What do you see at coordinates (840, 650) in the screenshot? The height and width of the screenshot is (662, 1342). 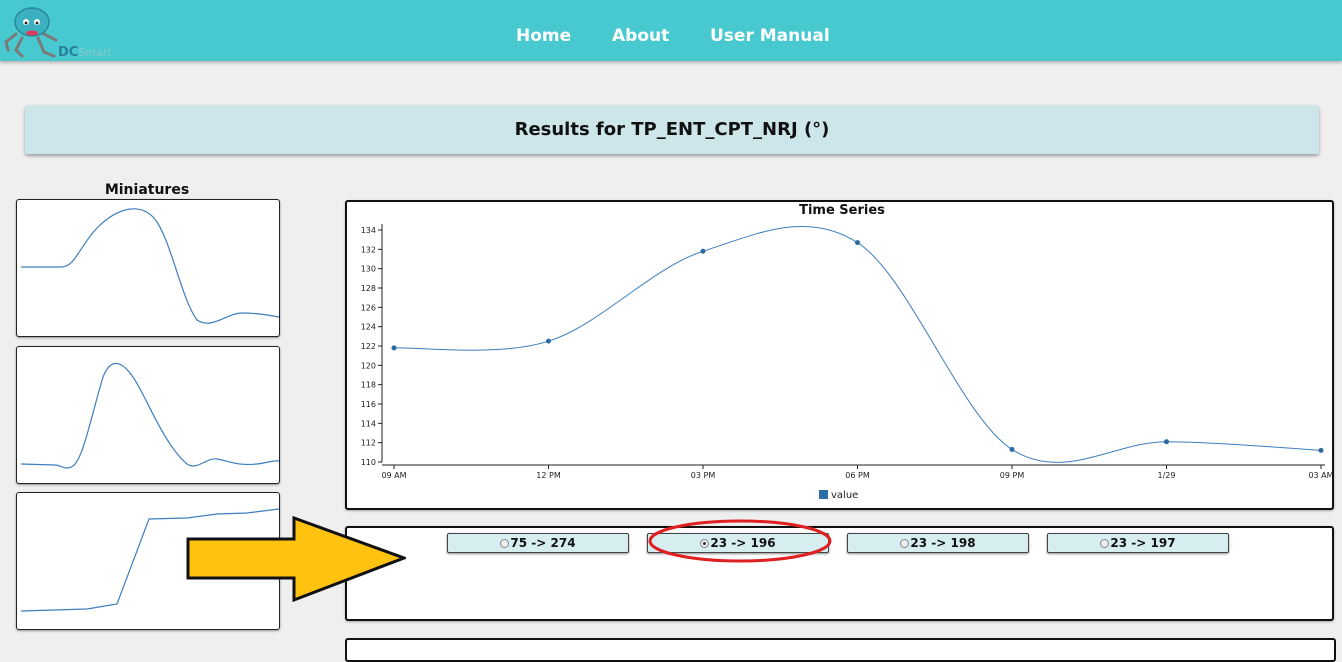 I see `next-panel` at bounding box center [840, 650].